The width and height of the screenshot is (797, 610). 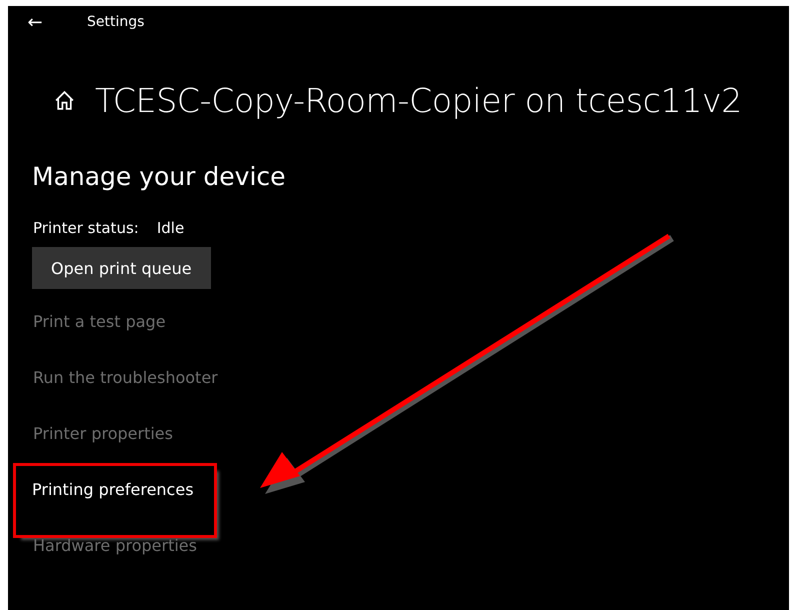 What do you see at coordinates (115, 22) in the screenshot?
I see `window-title: Settings` at bounding box center [115, 22].